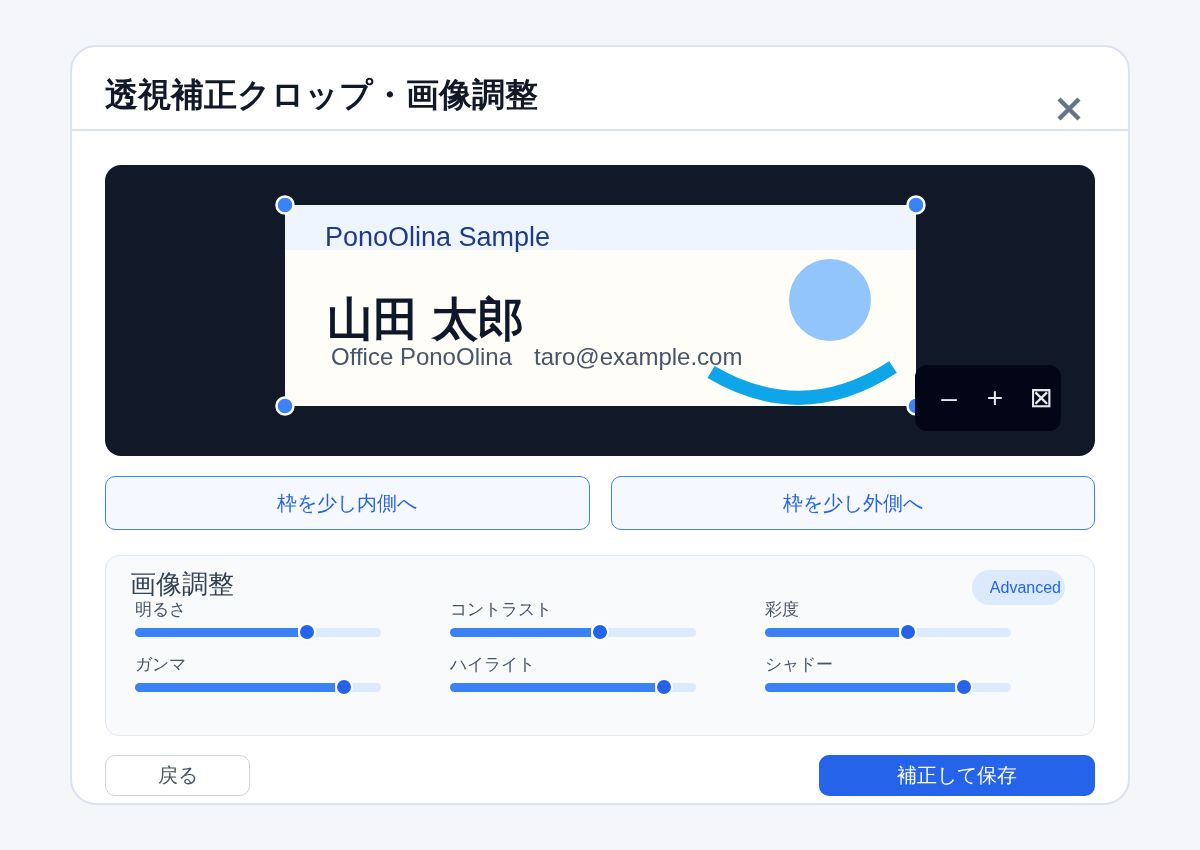  I want to click on card-email-text: taro@example.com, so click(638, 357).